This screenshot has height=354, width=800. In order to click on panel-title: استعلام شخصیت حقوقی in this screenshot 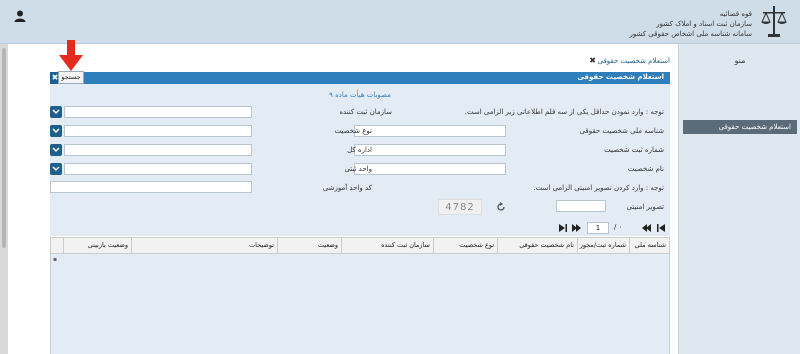, I will do `click(620, 77)`.